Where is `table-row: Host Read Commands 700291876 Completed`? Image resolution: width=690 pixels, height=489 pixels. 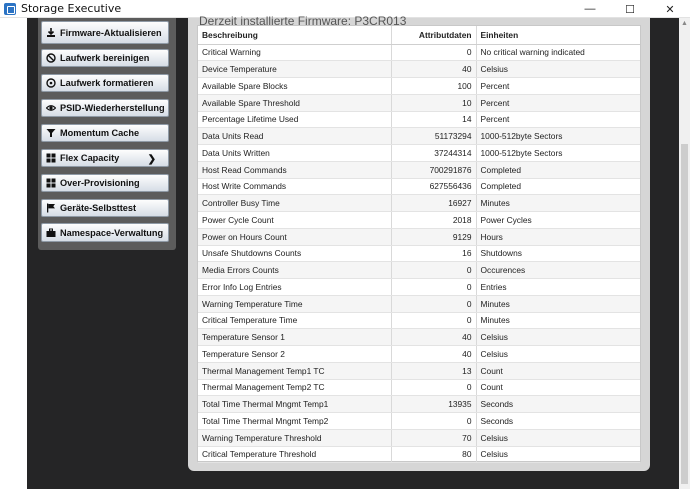
table-row: Host Read Commands 700291876 Completed is located at coordinates (419, 170).